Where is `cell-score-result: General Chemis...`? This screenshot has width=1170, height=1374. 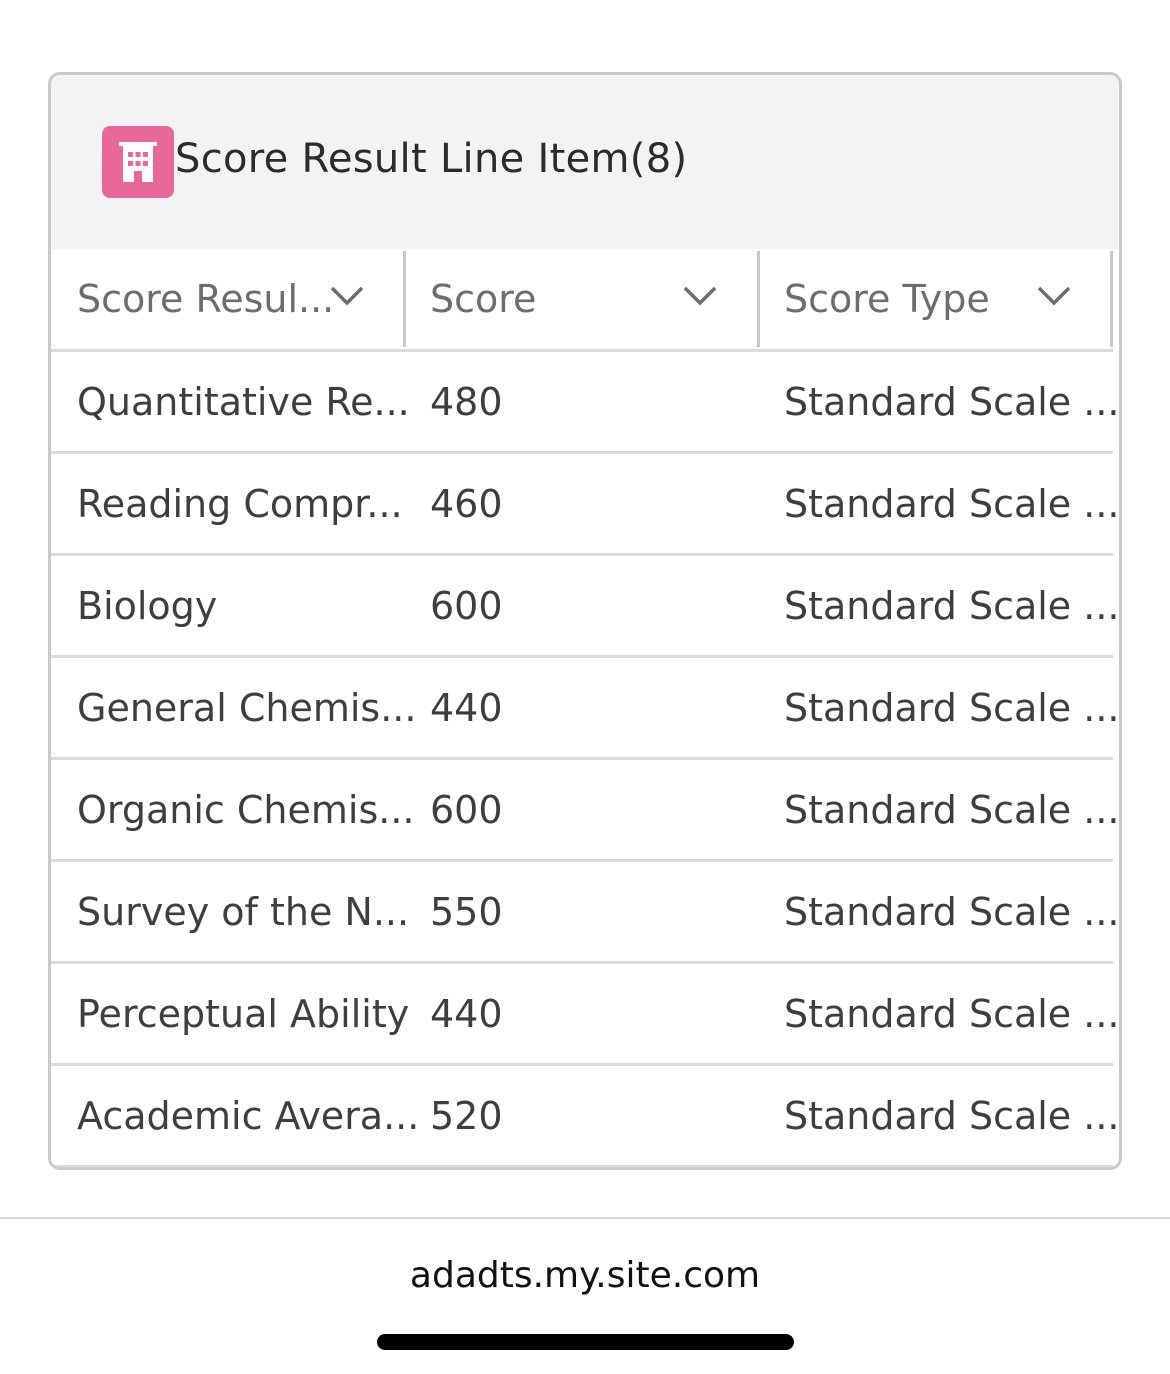
cell-score-result: General Chemis... is located at coordinates (246, 707).